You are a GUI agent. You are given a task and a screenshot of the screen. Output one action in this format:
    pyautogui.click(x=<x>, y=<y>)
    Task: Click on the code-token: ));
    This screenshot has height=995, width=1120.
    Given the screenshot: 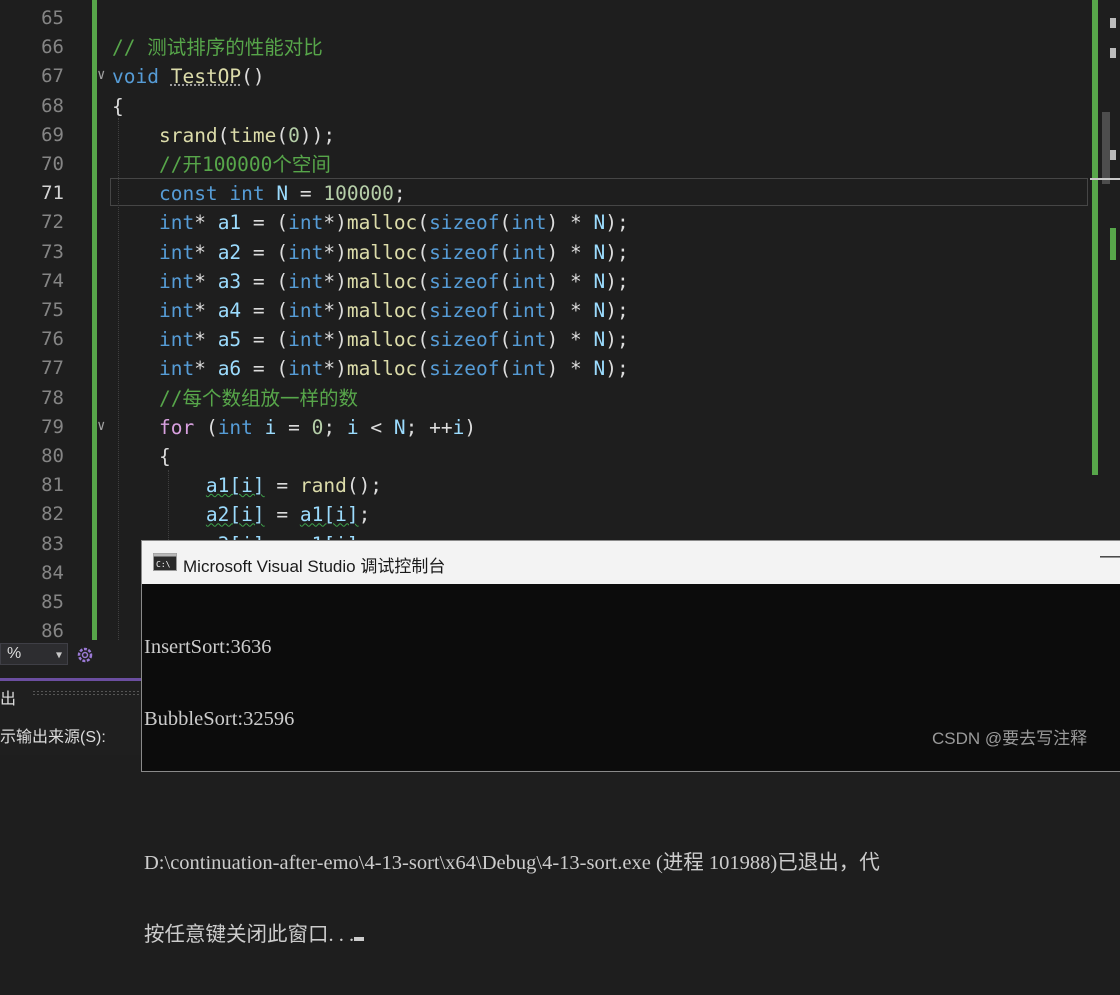 What is the action you would take?
    pyautogui.click(x=317, y=135)
    